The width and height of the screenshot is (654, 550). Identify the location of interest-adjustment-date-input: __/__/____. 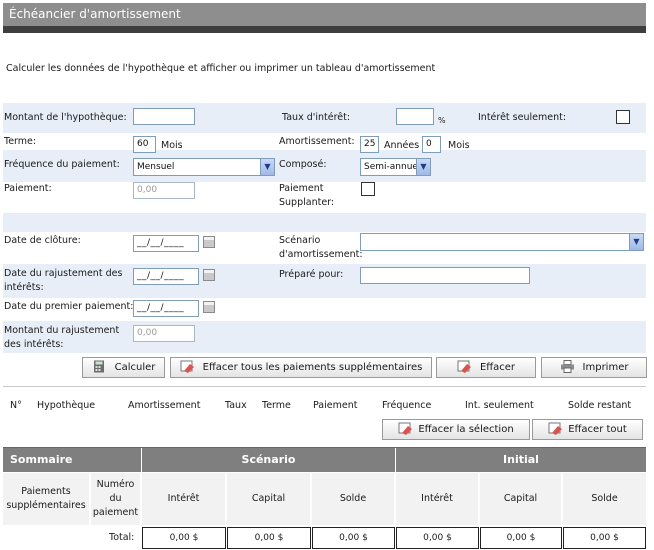
(166, 276).